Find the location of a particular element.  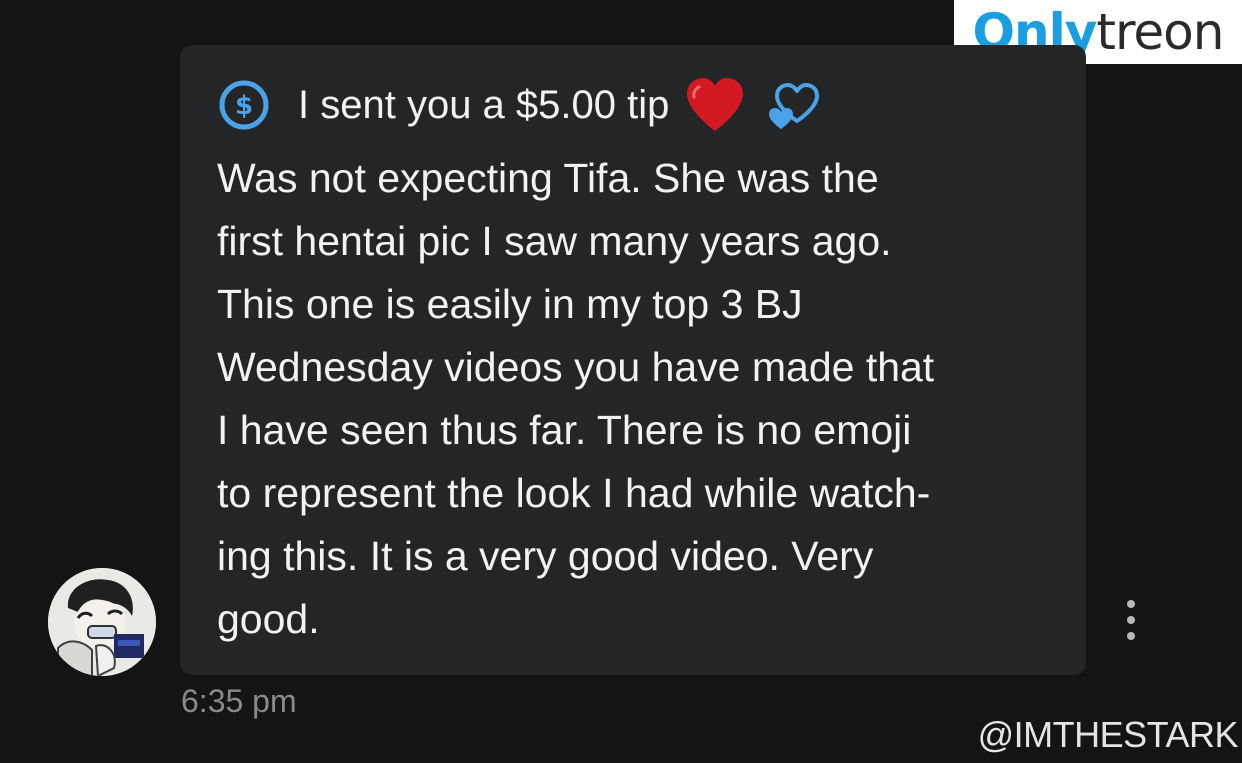

watermark-handle: @IMTHESTARK is located at coordinates (1108, 734).